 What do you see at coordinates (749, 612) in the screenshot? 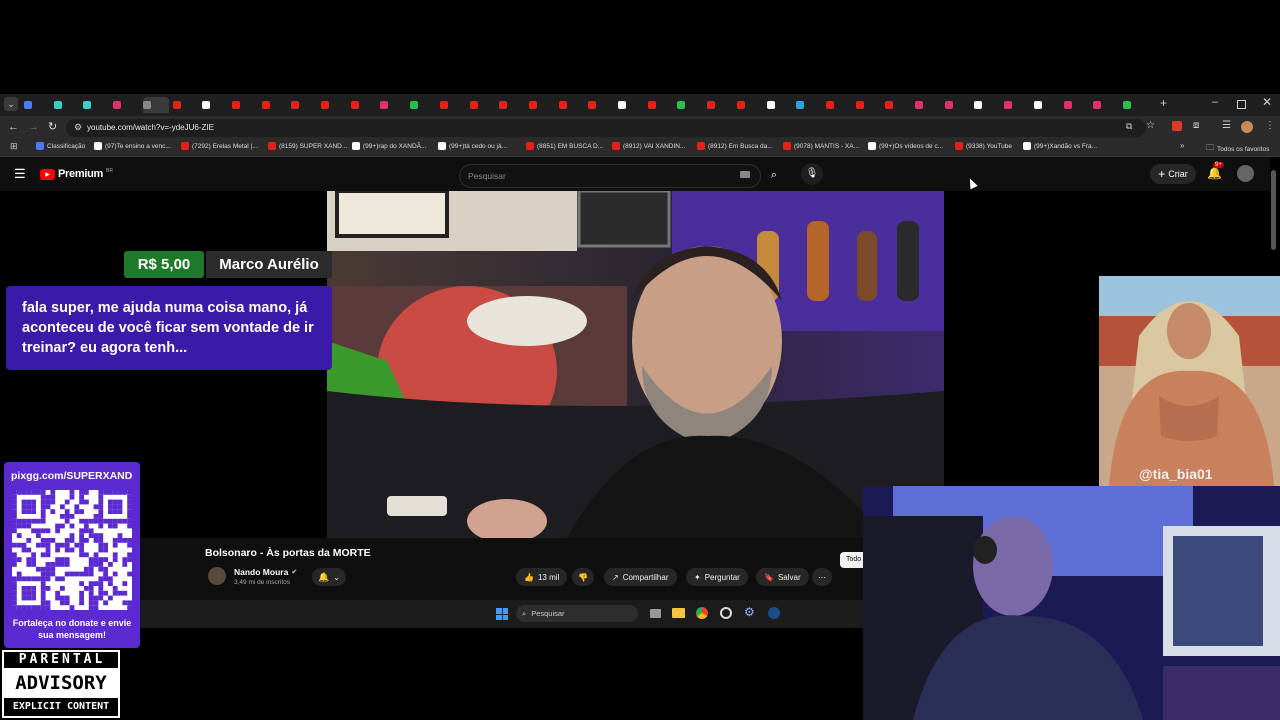
I see `settings-gear-icon: ⚙` at bounding box center [749, 612].